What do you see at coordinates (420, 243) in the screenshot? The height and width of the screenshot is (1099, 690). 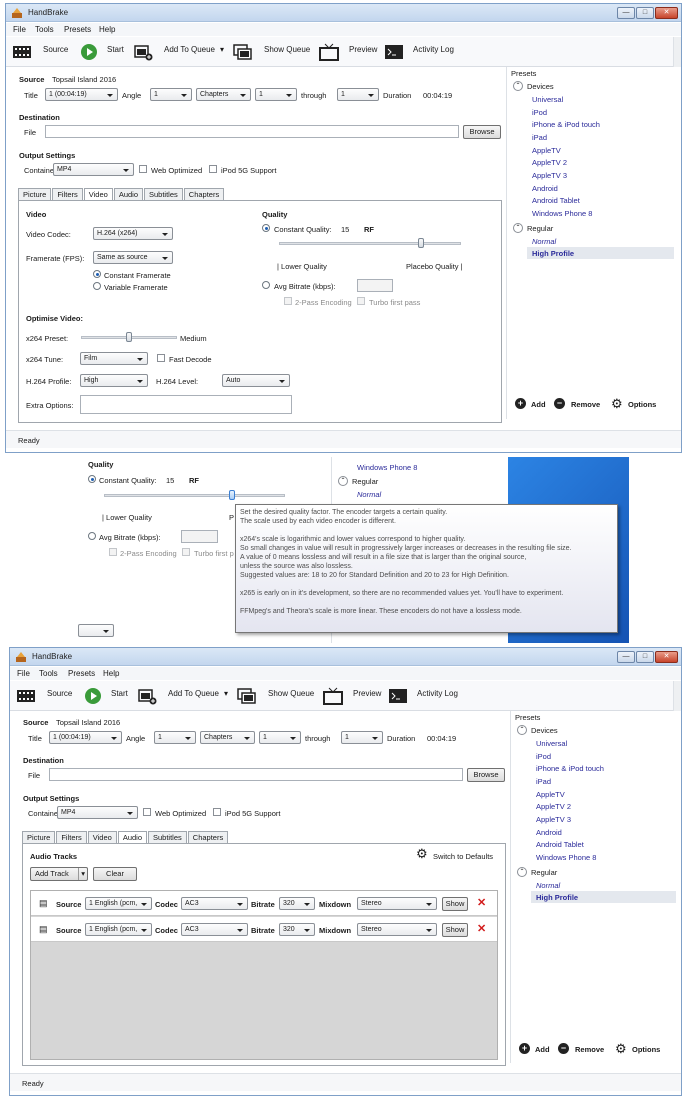 I see `quality-slider-thumb` at bounding box center [420, 243].